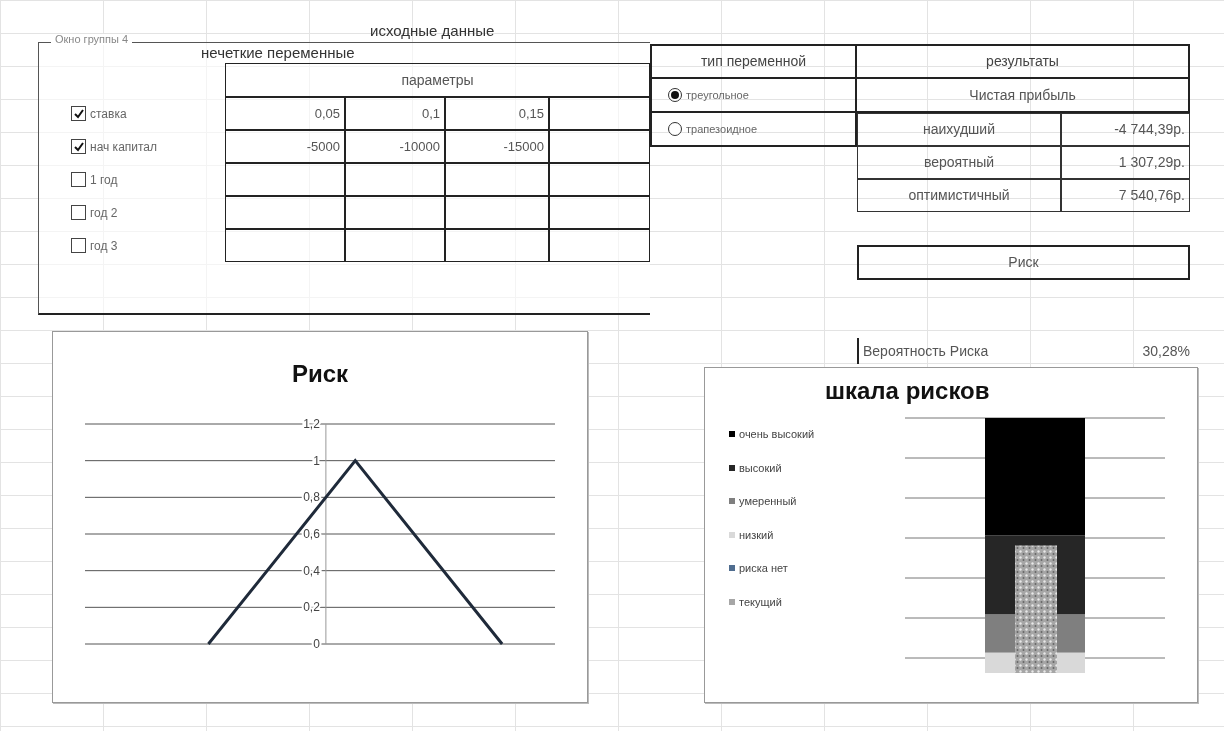 The image size is (1224, 731). I want to click on table-cell: 0,1, so click(395, 113).